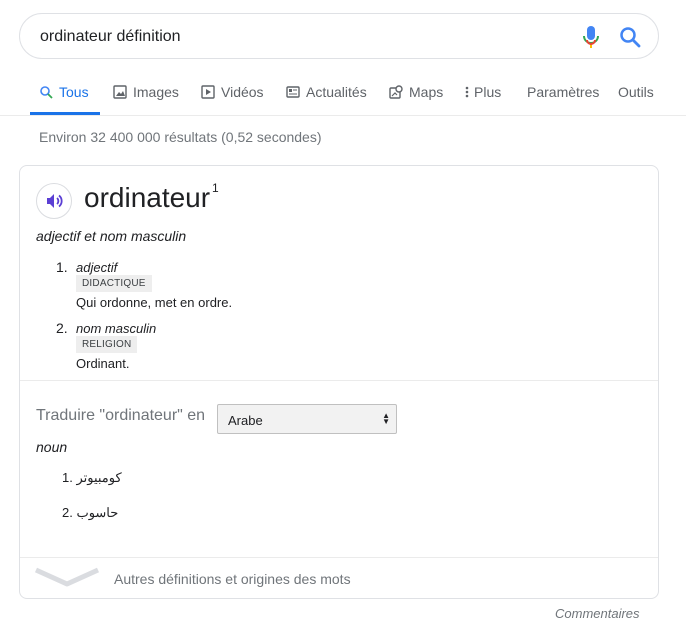 The width and height of the screenshot is (686, 627). I want to click on tab-tools: Outils, so click(636, 92).